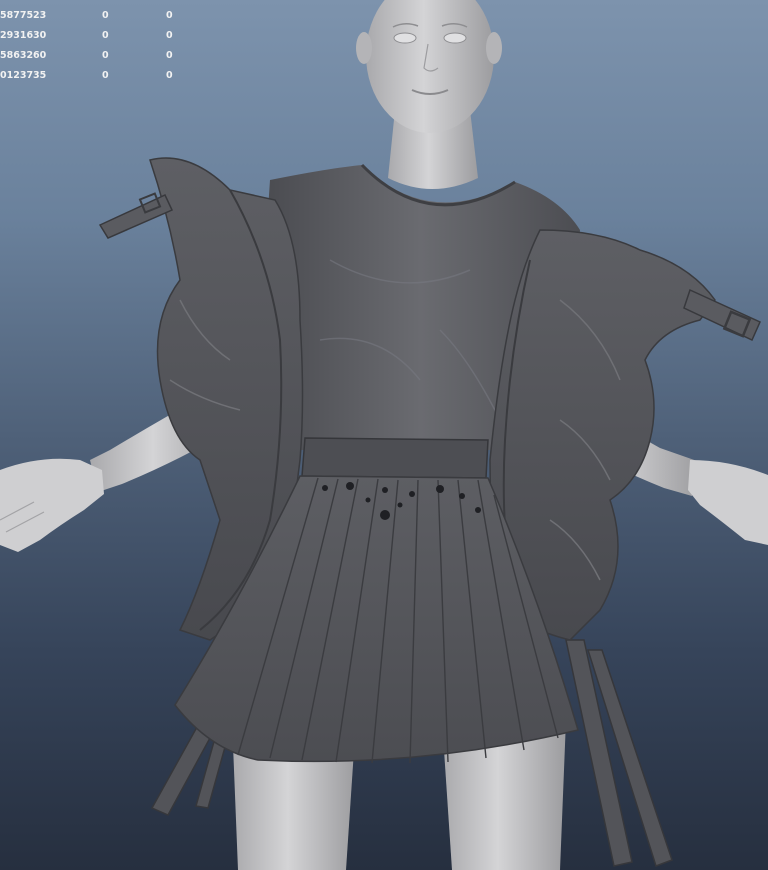 The image size is (768, 870). Describe the element at coordinates (98, 76) in the screenshot. I see `hud-row: 0123735 0 0` at that location.